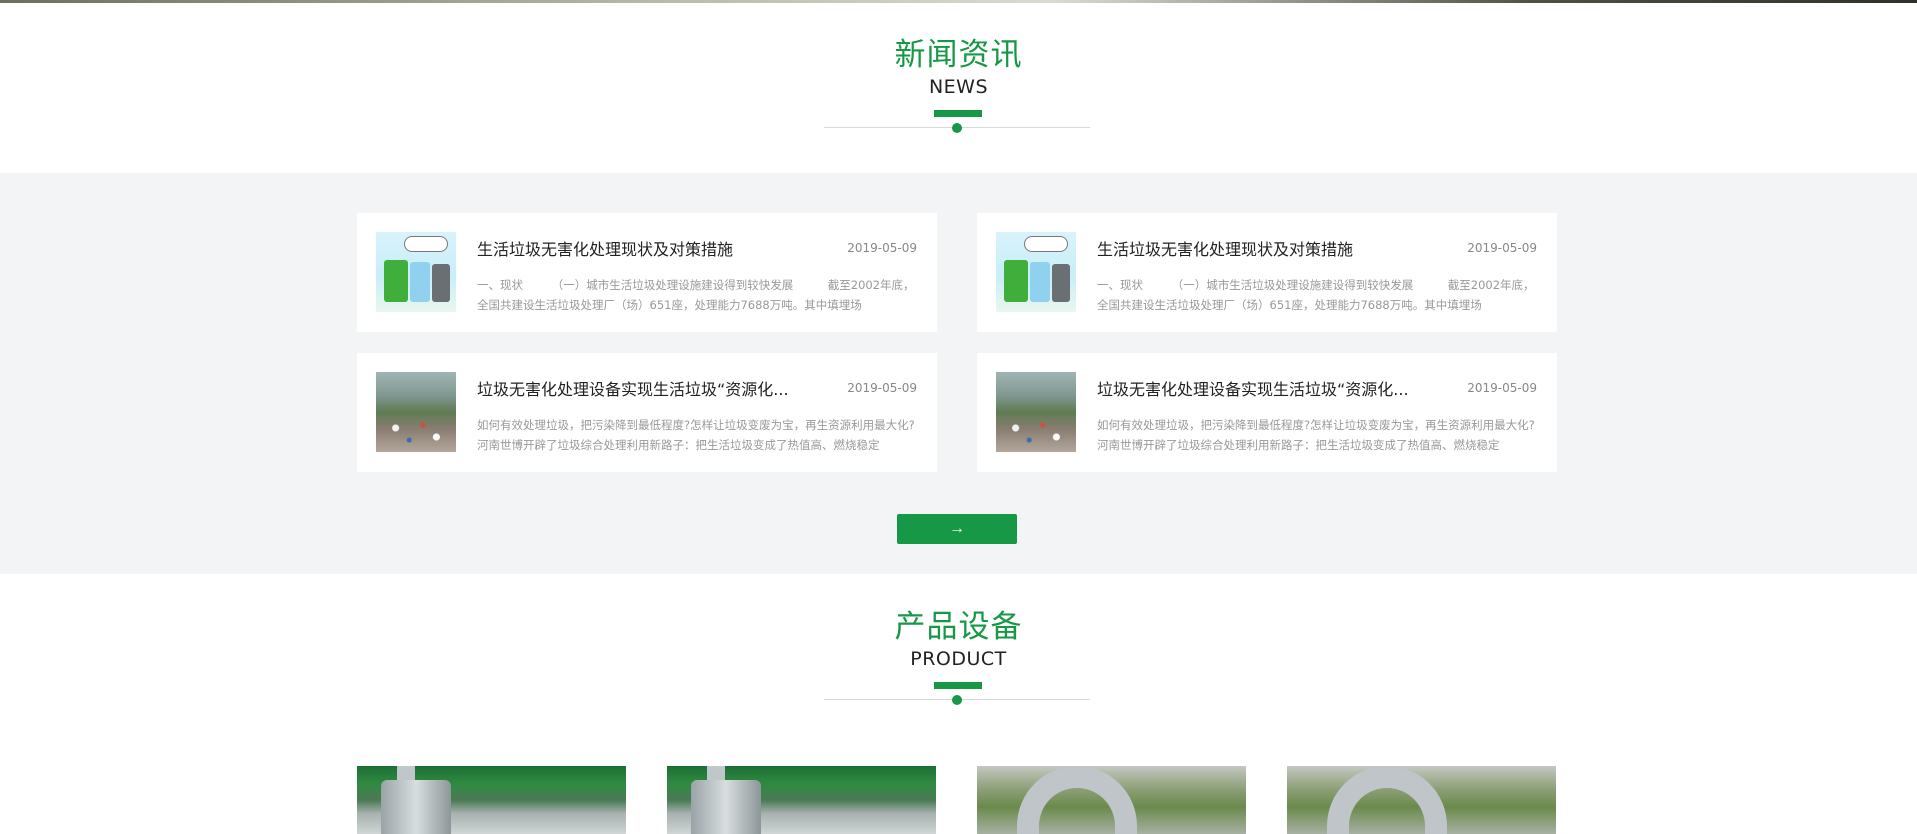  I want to click on news-section-heading: 新闻资讯 NEWS, so click(958, 67).